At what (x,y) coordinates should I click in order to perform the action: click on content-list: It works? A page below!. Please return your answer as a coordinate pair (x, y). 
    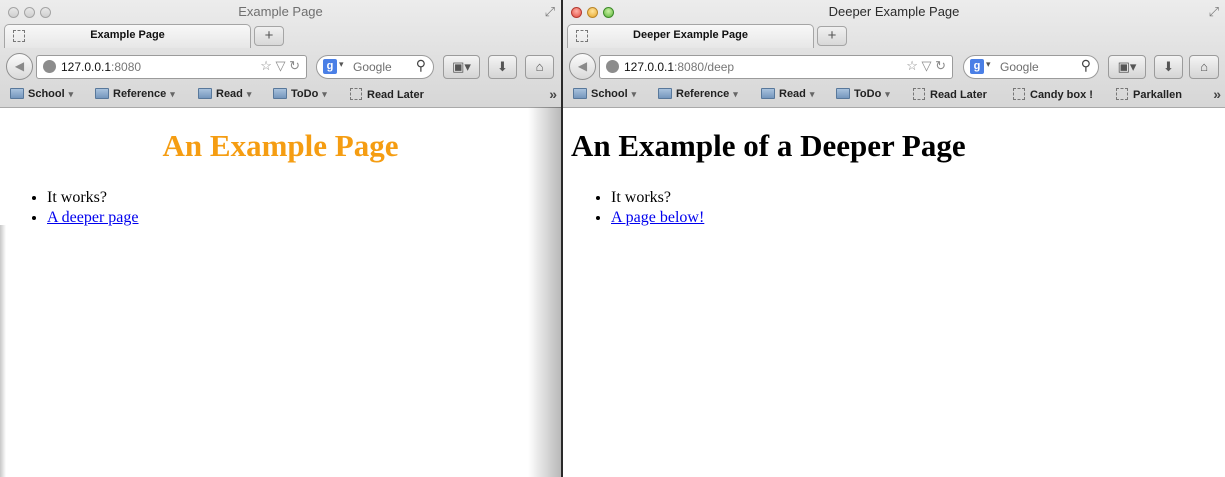
    Looking at the image, I should click on (633, 208).